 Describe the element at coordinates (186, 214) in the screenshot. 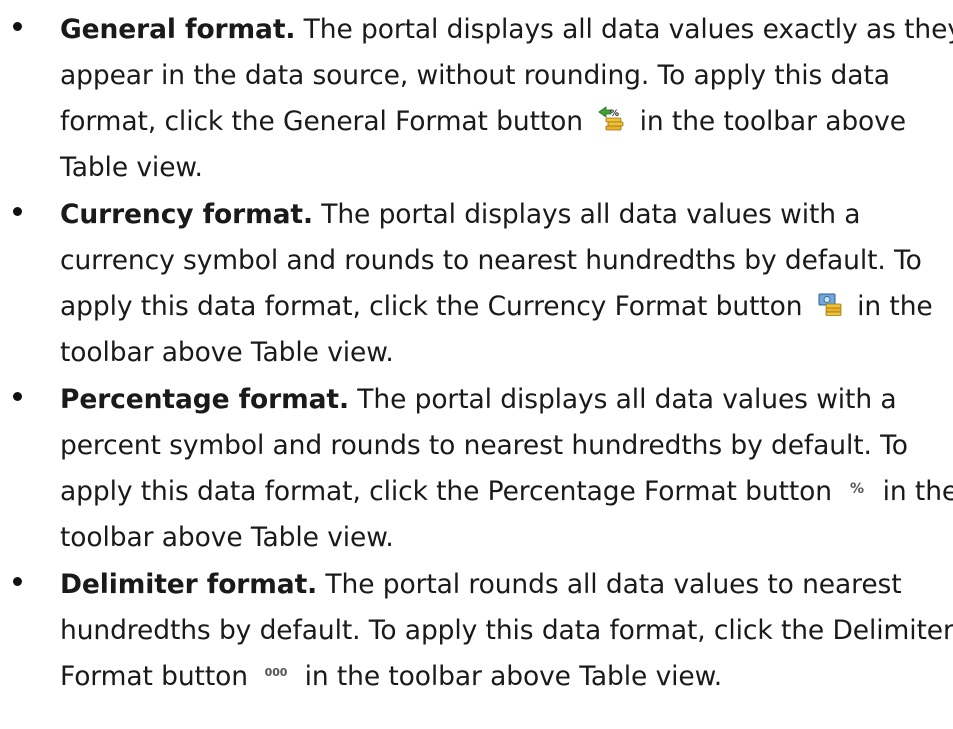

I see `item-heading: Currency format.` at that location.